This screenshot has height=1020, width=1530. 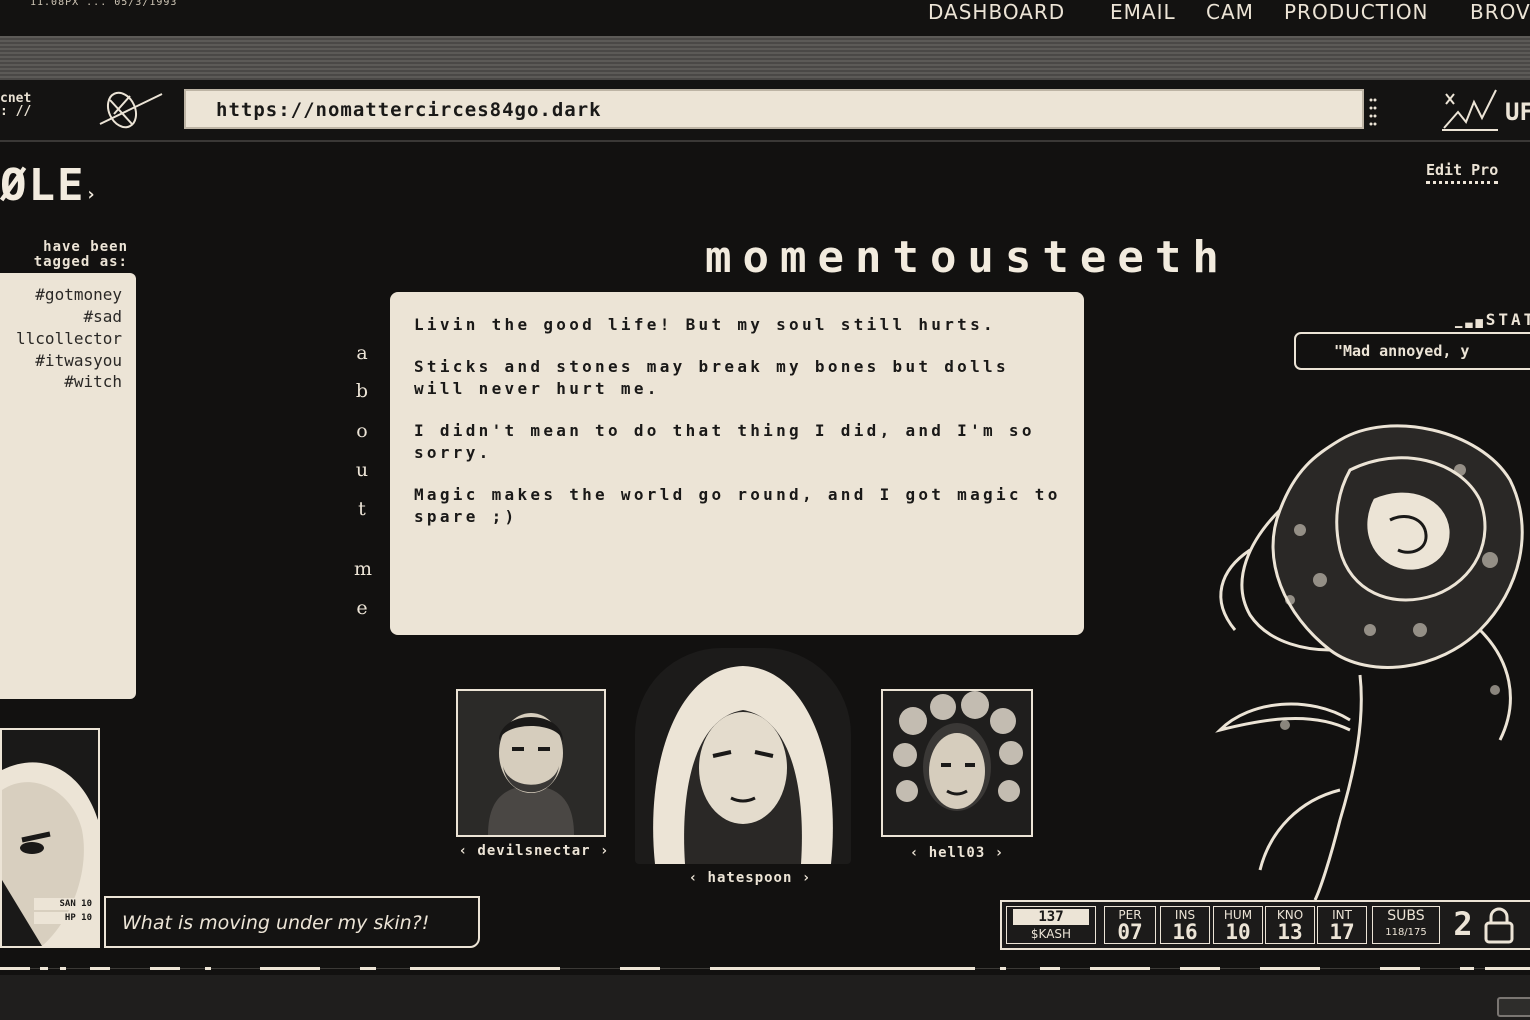 What do you see at coordinates (1507, 319) in the screenshot?
I see `status-heading-text: STAT` at bounding box center [1507, 319].